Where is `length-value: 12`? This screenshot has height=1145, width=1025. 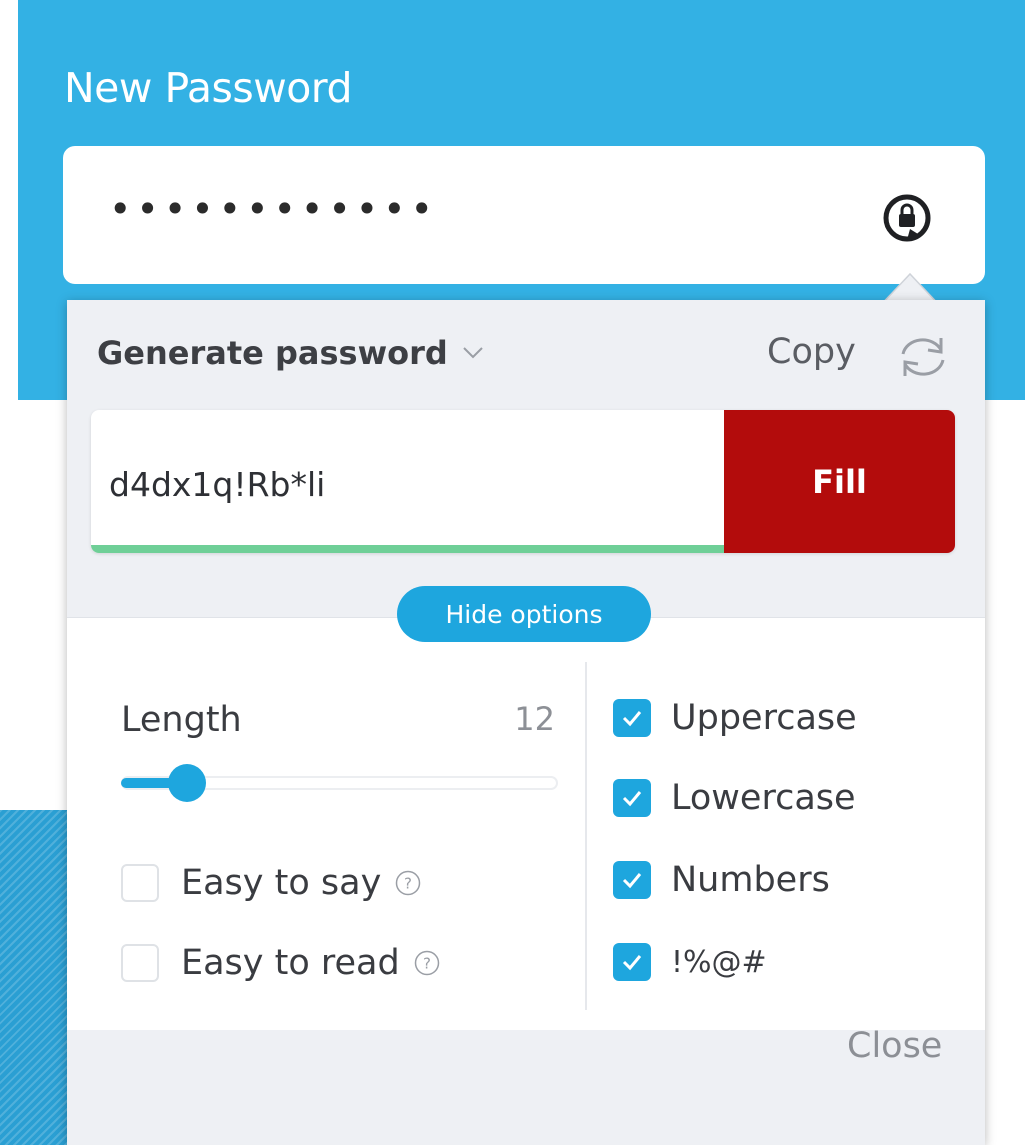 length-value: 12 is located at coordinates (534, 719).